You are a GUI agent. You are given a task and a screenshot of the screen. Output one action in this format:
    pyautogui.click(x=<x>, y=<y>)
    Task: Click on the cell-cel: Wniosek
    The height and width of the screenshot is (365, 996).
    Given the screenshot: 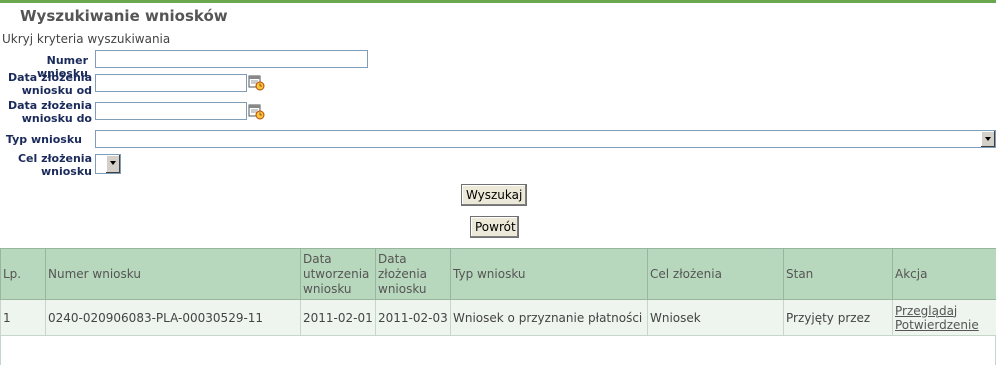 What is the action you would take?
    pyautogui.click(x=715, y=317)
    